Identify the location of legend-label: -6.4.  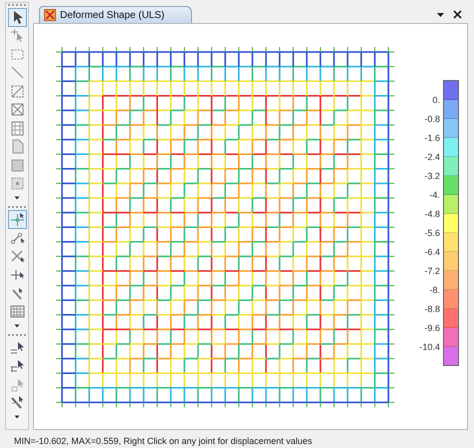
(432, 252).